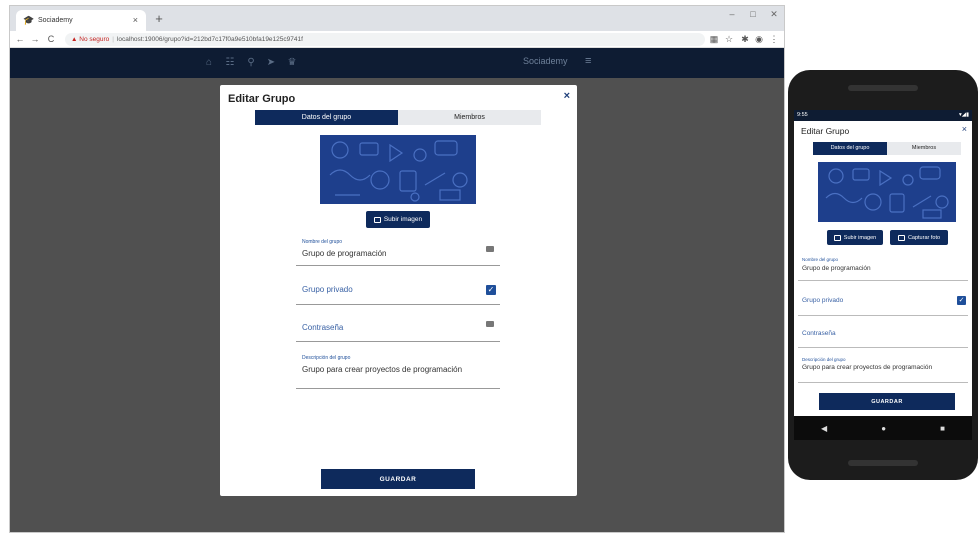 This screenshot has height=533, width=980. I want to click on phone-bottom-bar, so click(883, 463).